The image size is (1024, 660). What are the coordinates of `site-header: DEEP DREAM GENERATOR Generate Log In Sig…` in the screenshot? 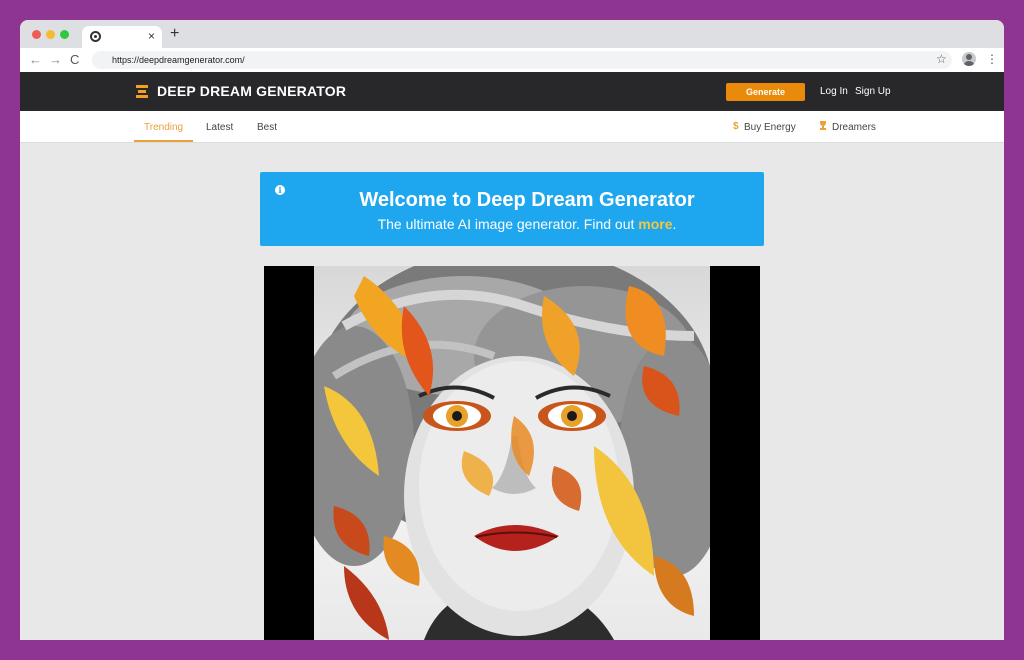 It's located at (512, 91).